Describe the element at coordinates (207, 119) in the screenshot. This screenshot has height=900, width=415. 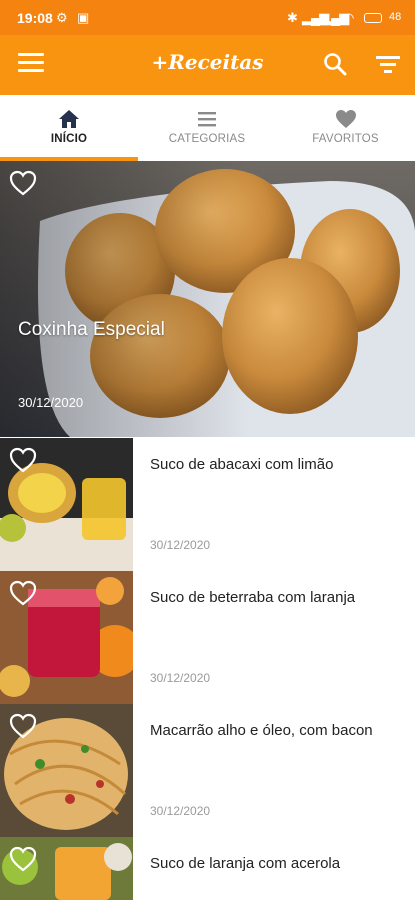
I see `list-icon` at that location.